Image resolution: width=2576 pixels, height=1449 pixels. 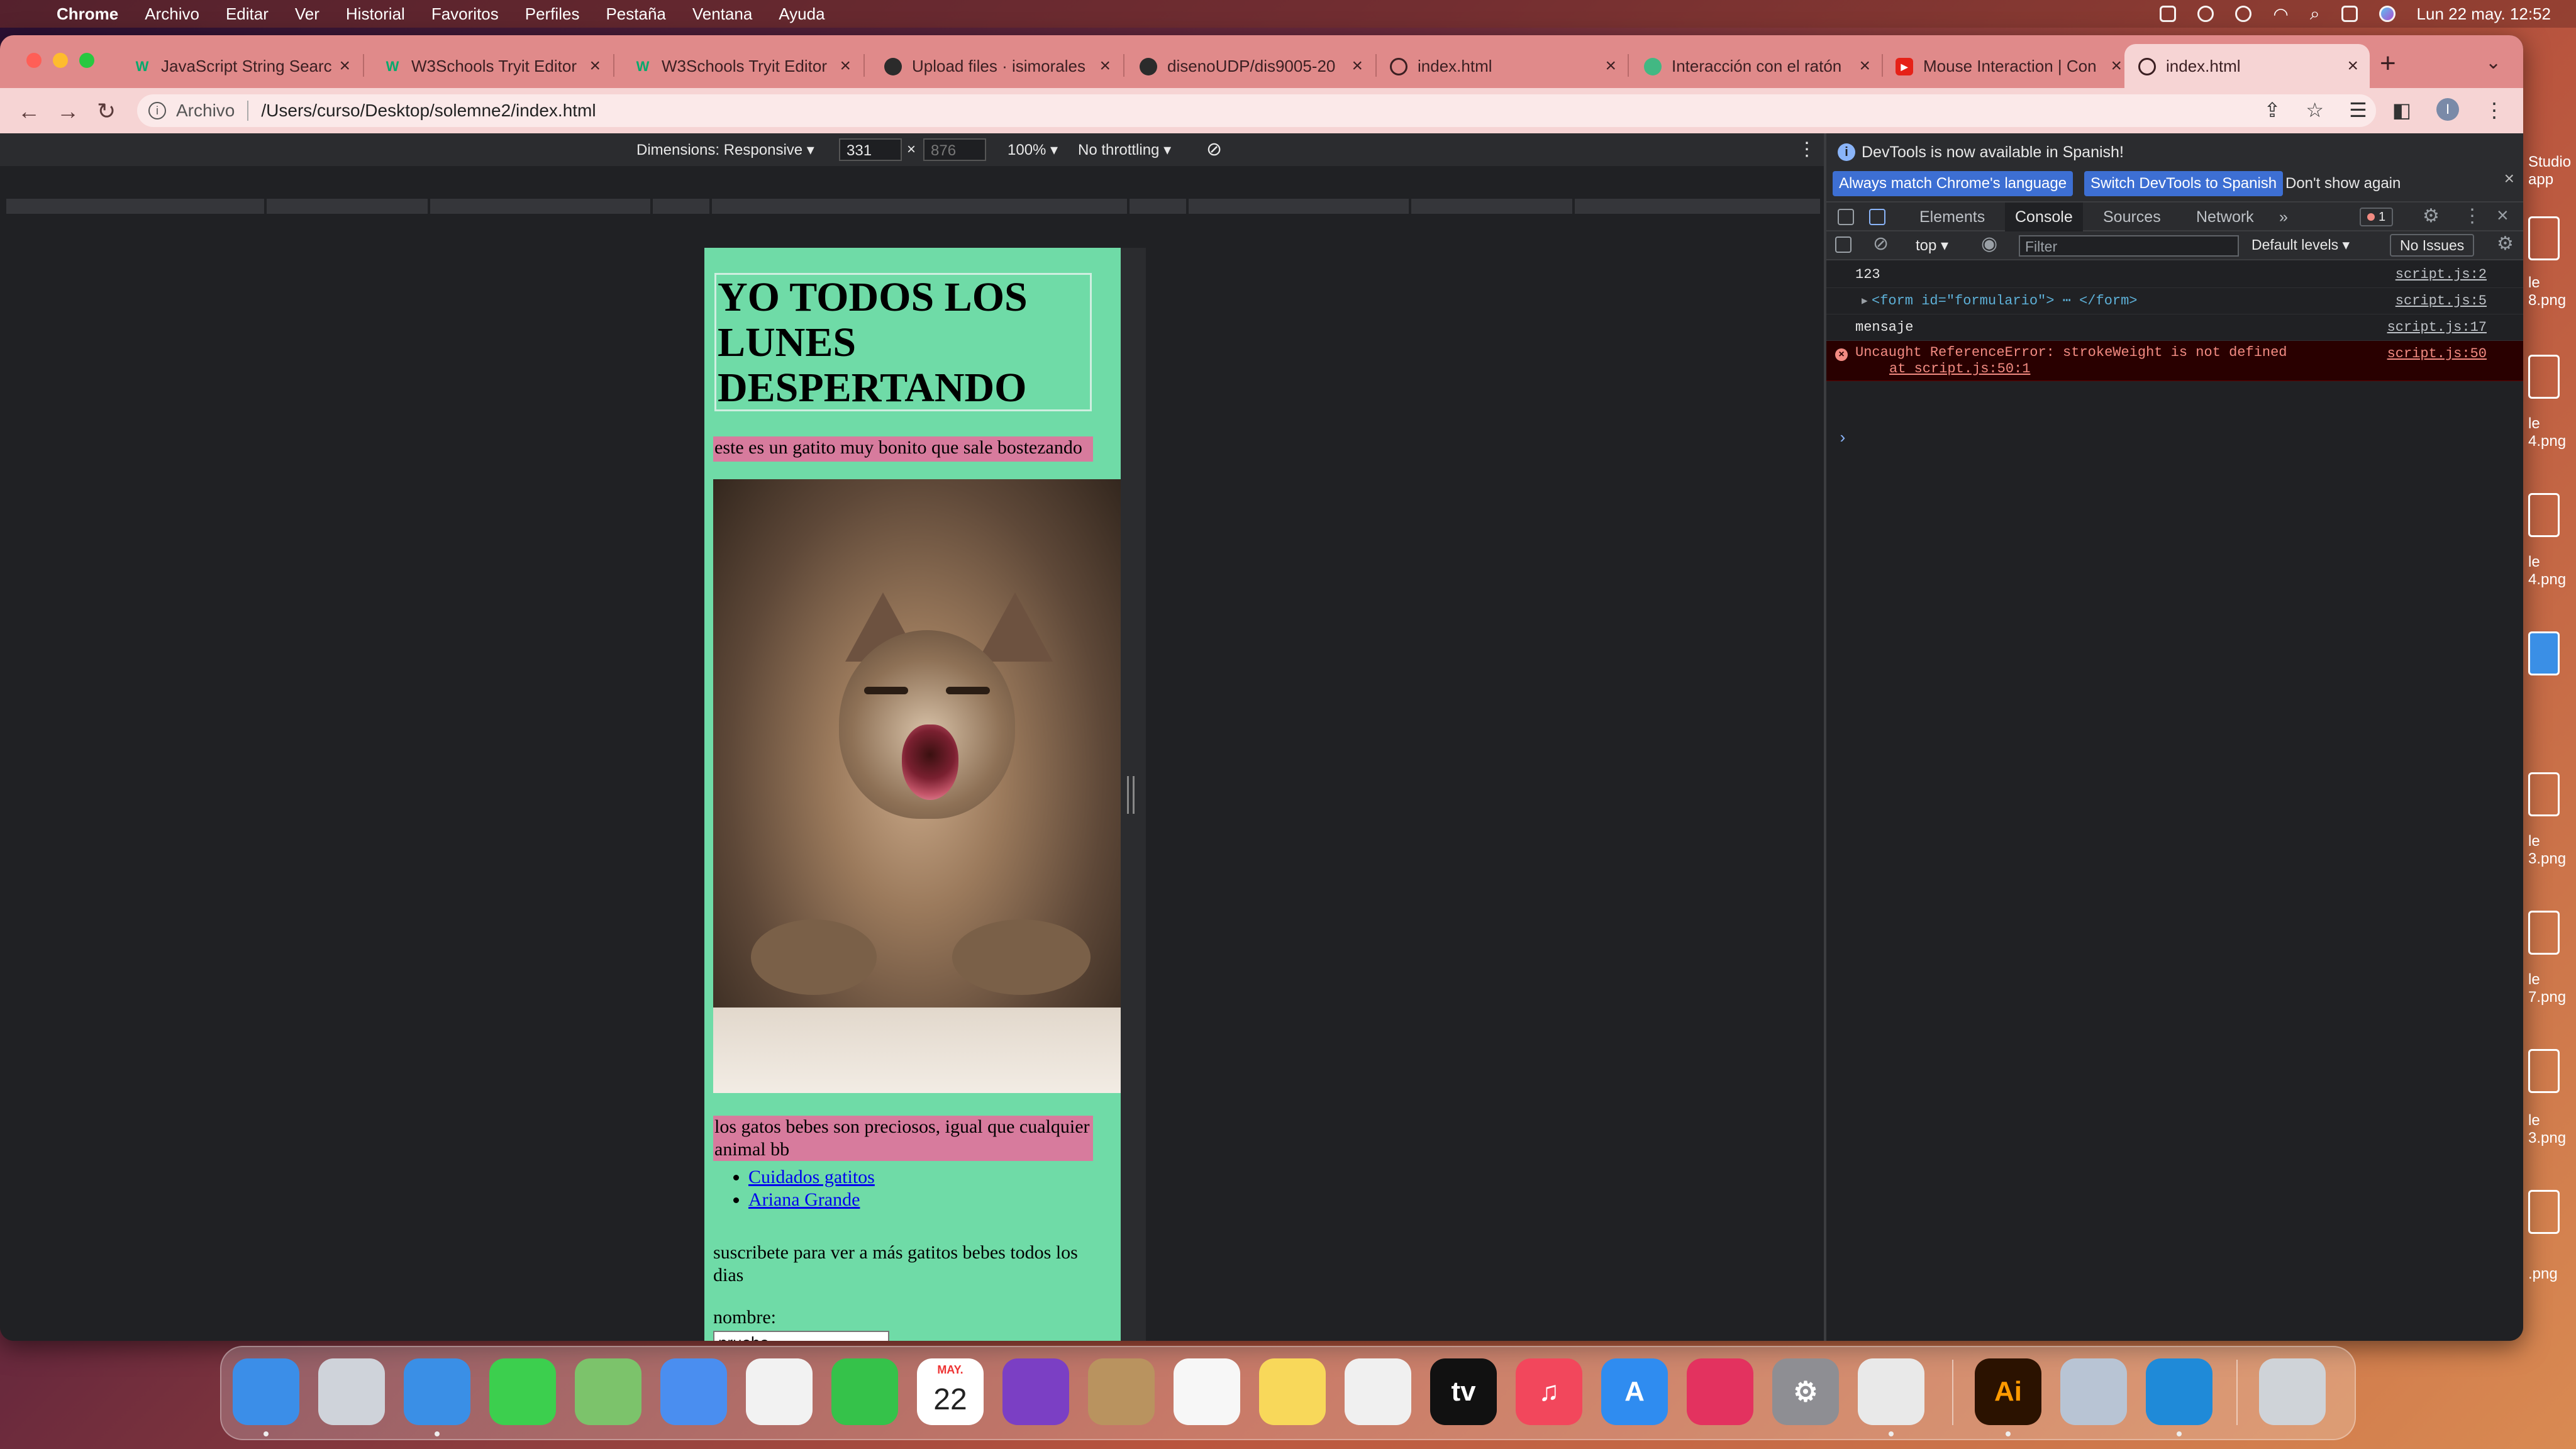 I want to click on reminders-icon, so click(x=1207, y=1391).